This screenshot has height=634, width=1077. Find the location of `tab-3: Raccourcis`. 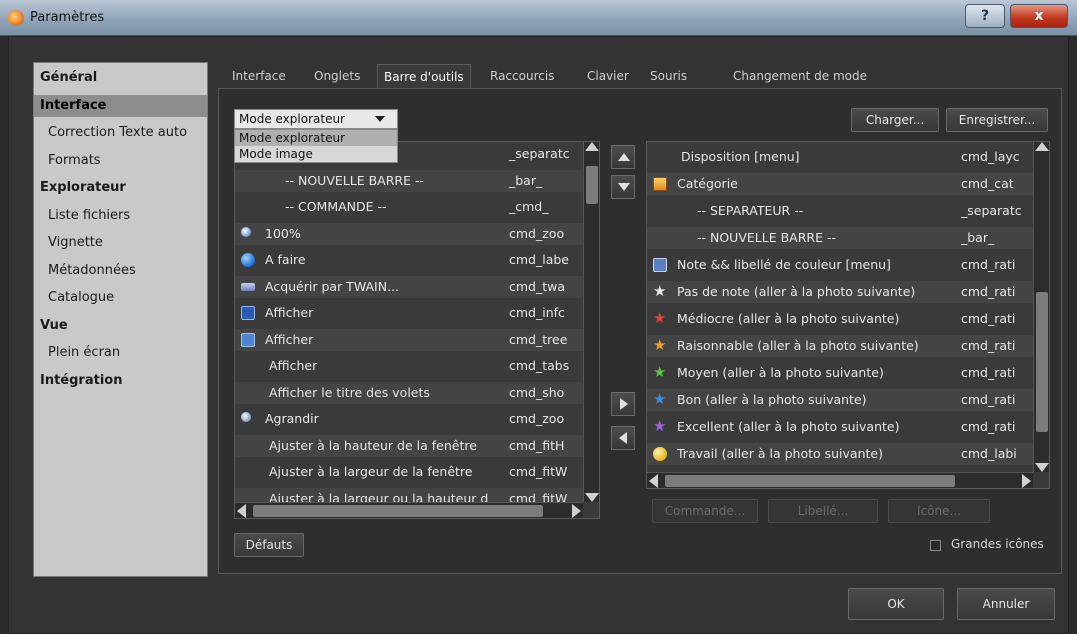

tab-3: Raccourcis is located at coordinates (522, 76).